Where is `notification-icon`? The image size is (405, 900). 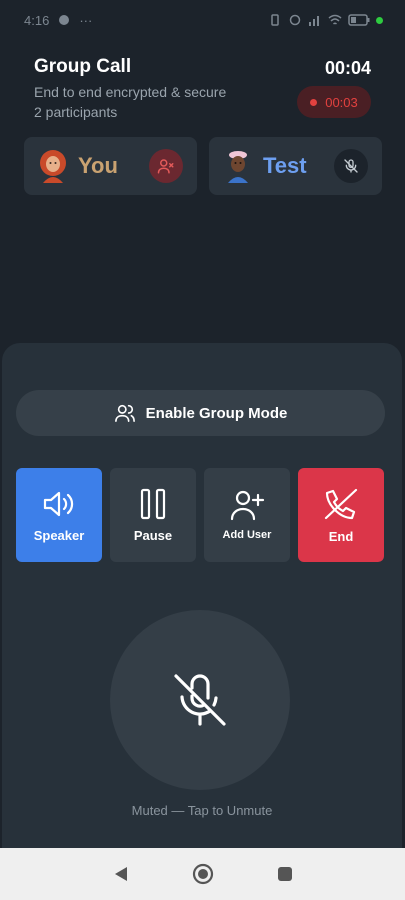 notification-icon is located at coordinates (64, 20).